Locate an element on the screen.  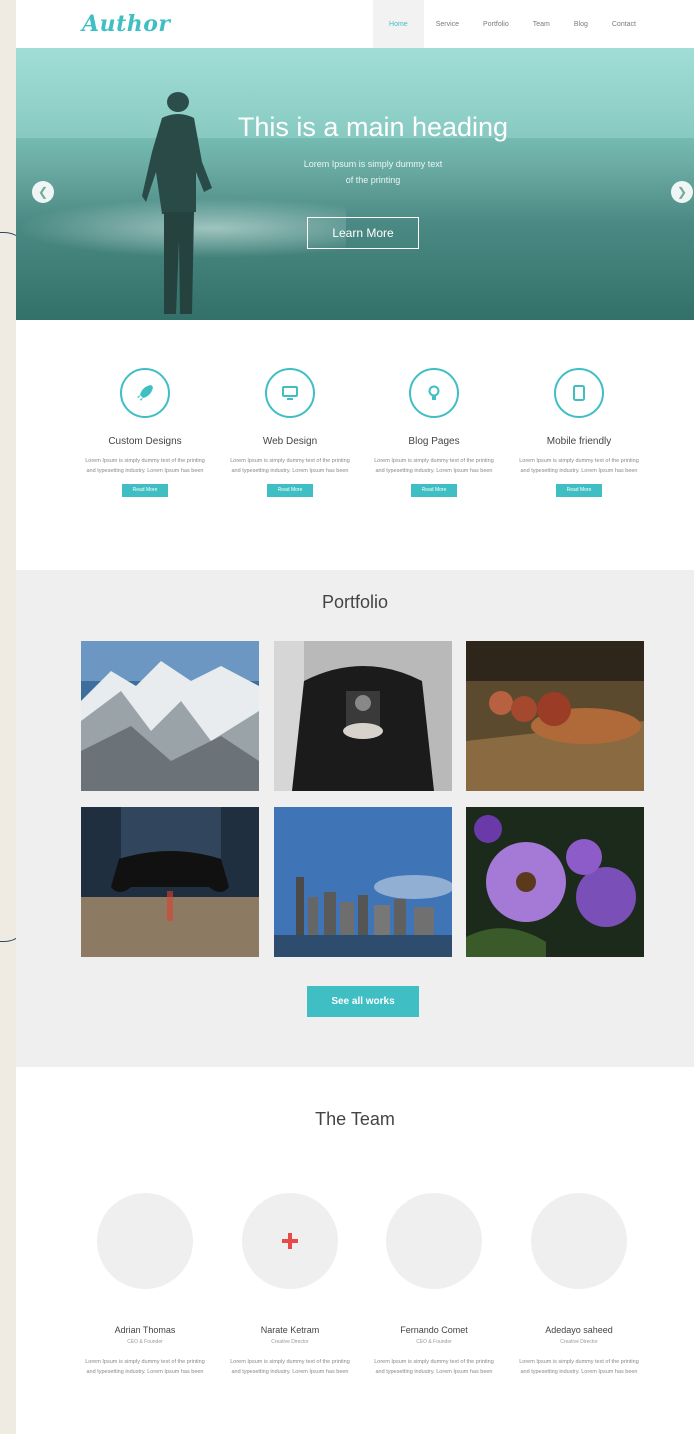
service-title: Web Design is located at coordinates (290, 441).